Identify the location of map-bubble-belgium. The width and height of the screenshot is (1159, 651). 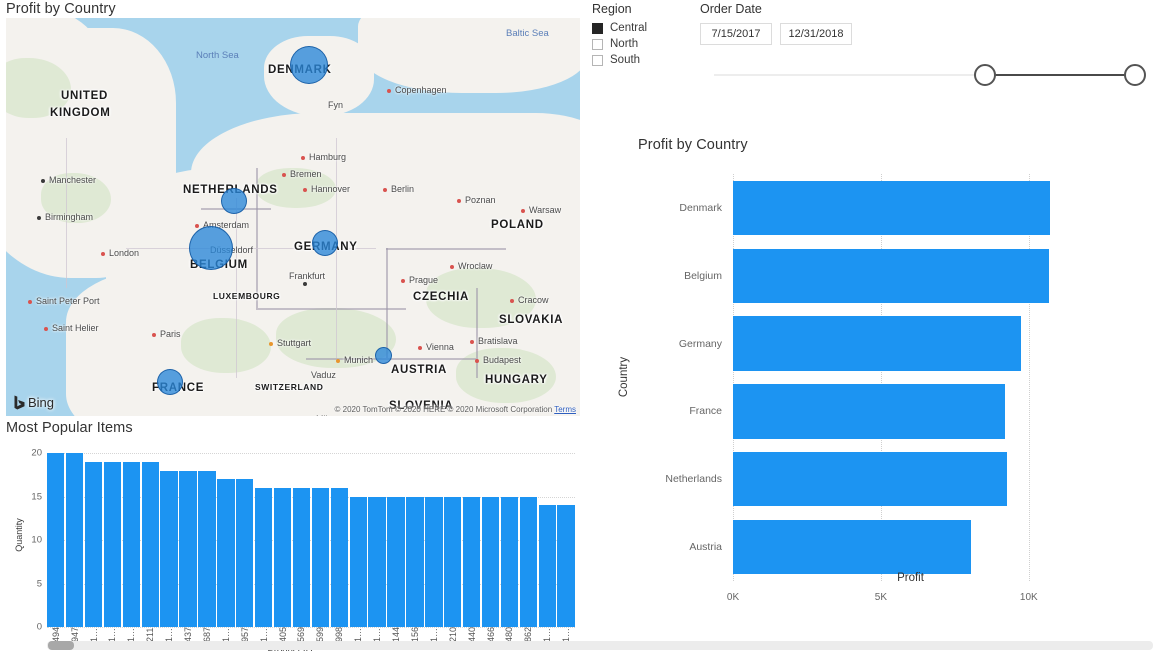
(211, 248).